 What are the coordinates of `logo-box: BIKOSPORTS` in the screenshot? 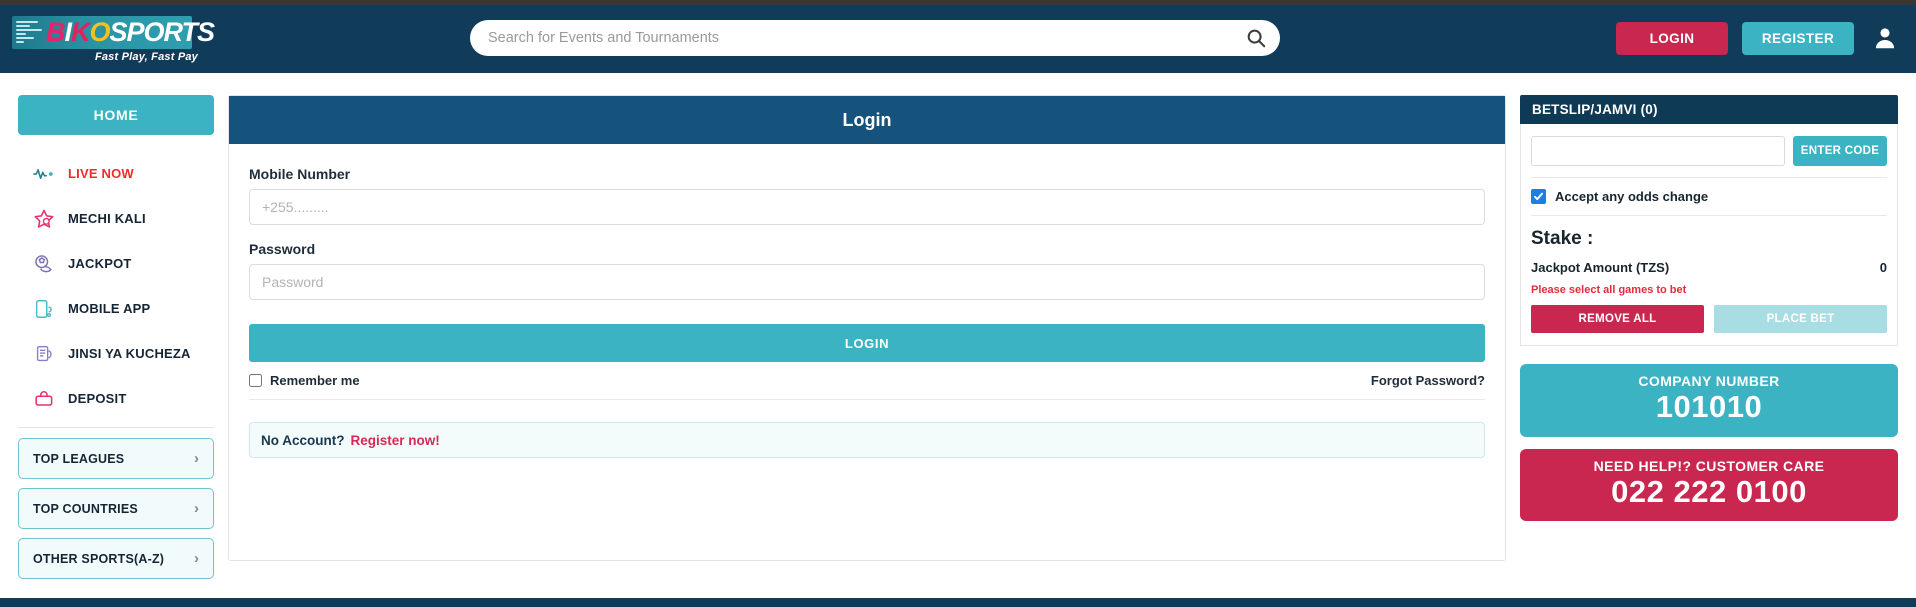 It's located at (113, 32).